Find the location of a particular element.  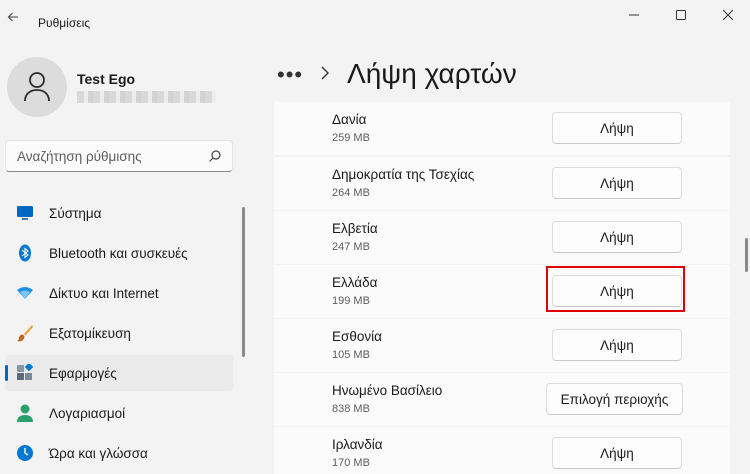

map-name: Ελλάδα is located at coordinates (355, 282).